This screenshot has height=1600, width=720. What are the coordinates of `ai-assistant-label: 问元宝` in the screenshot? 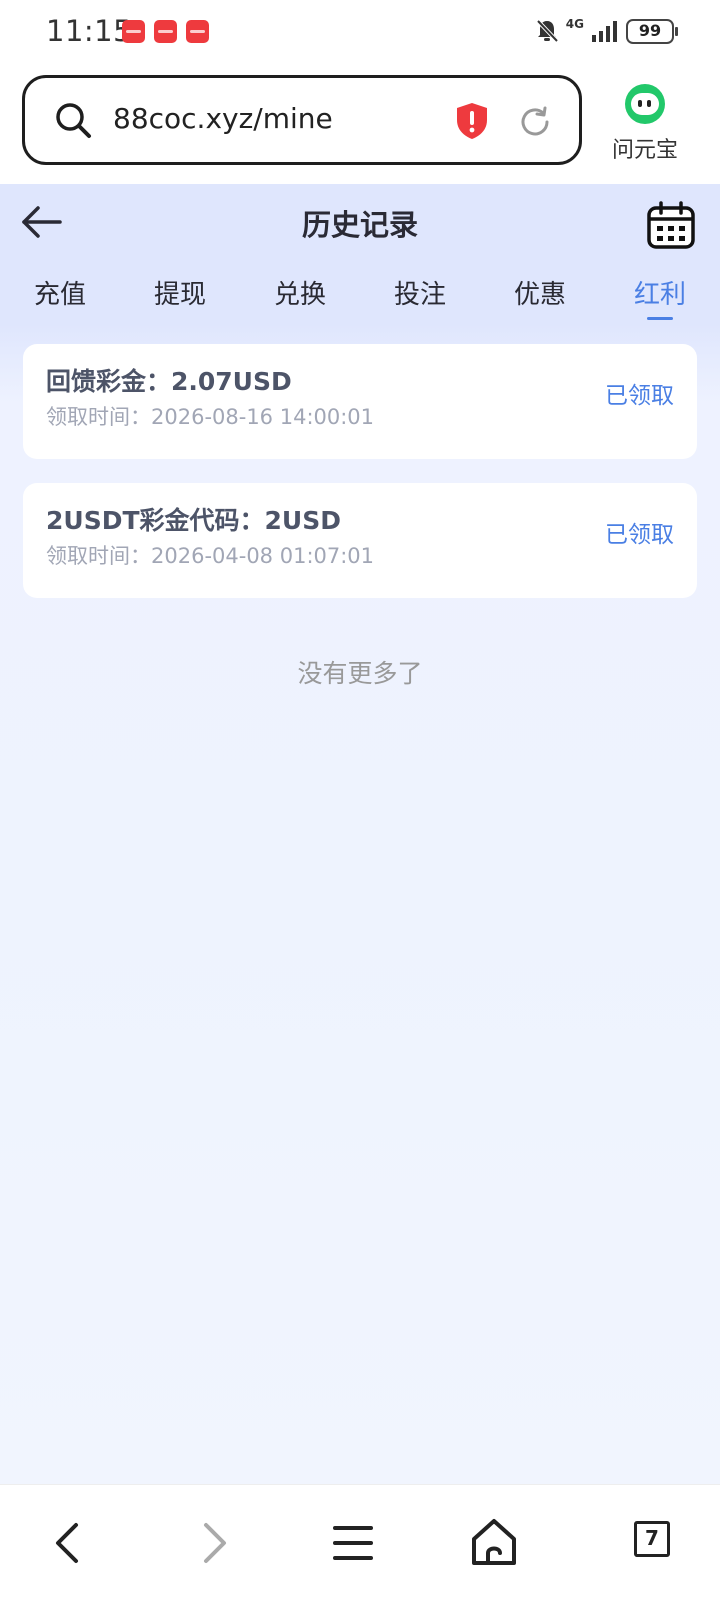 It's located at (644, 150).